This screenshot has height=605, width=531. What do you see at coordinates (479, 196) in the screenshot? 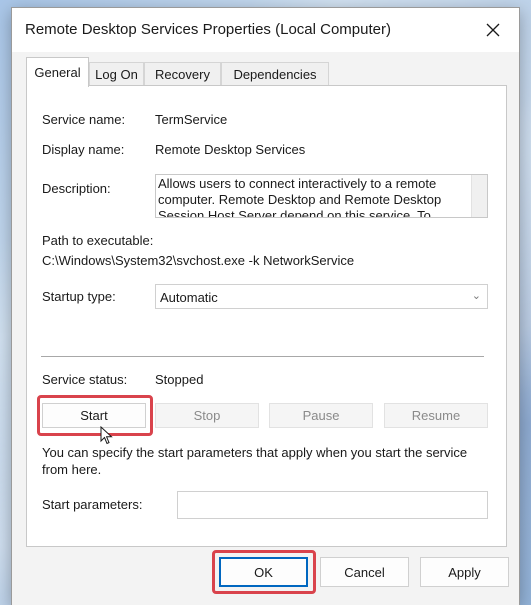
I see `description-scrollbar` at bounding box center [479, 196].